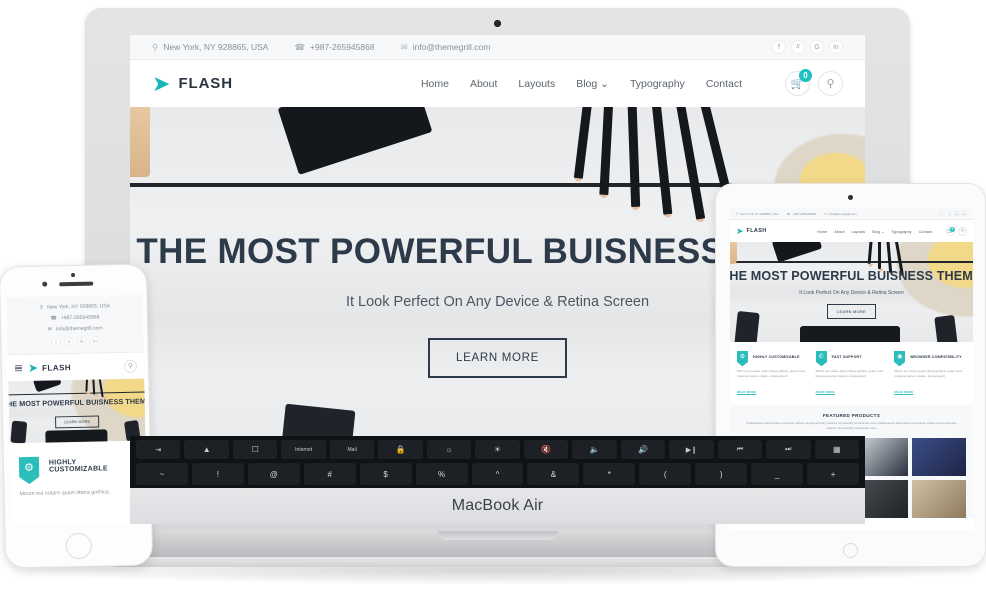  What do you see at coordinates (334, 47) in the screenshot?
I see `topbar-phone: ☎ +987-265945868` at bounding box center [334, 47].